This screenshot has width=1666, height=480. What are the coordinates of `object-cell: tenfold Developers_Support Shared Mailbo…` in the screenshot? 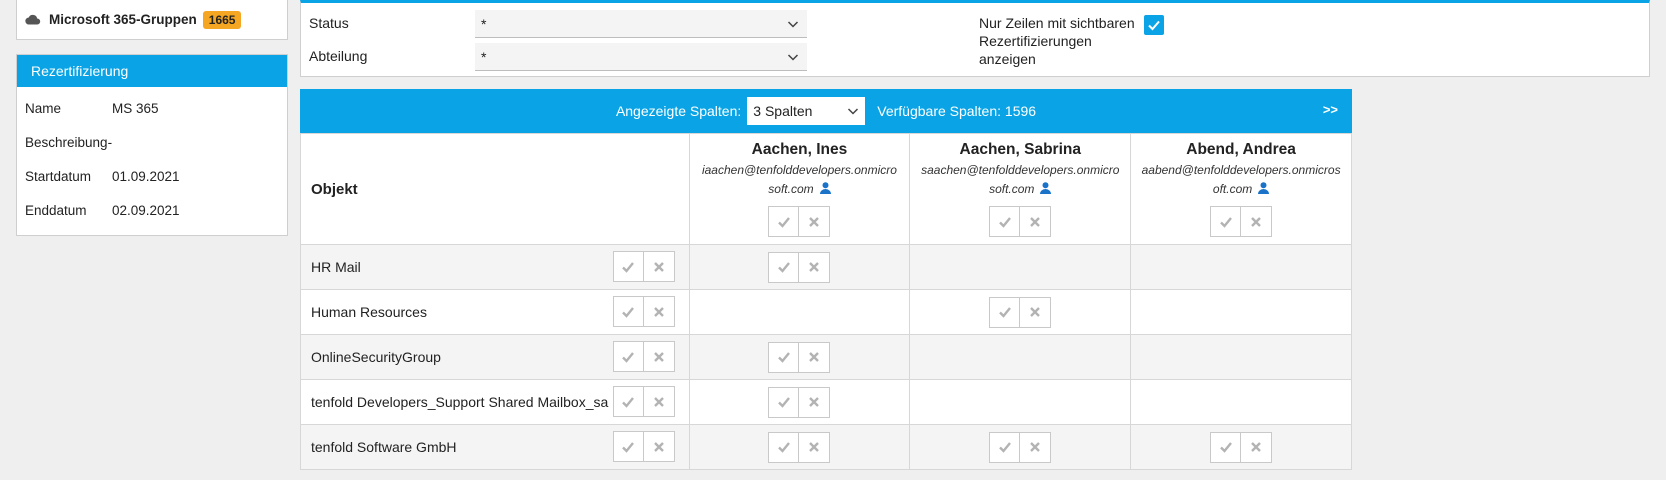 It's located at (495, 402).